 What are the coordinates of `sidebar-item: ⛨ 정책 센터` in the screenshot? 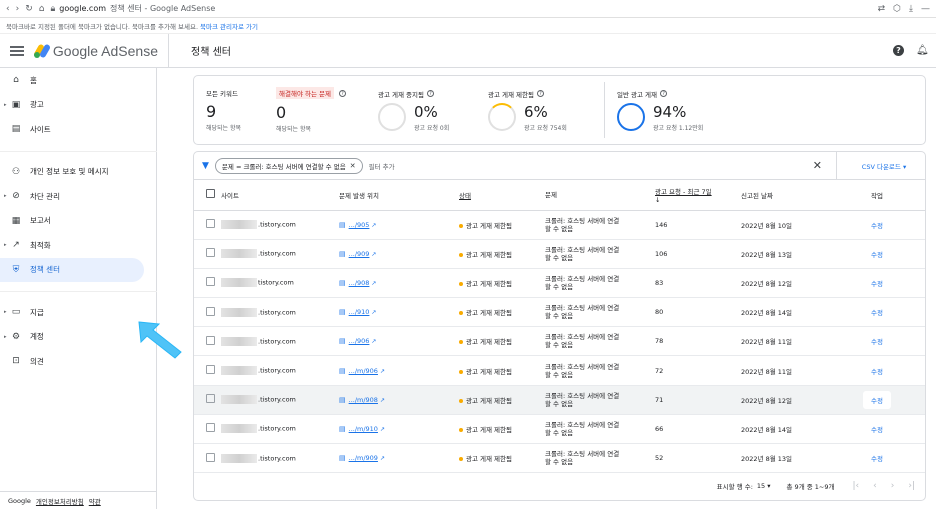 It's located at (72, 269).